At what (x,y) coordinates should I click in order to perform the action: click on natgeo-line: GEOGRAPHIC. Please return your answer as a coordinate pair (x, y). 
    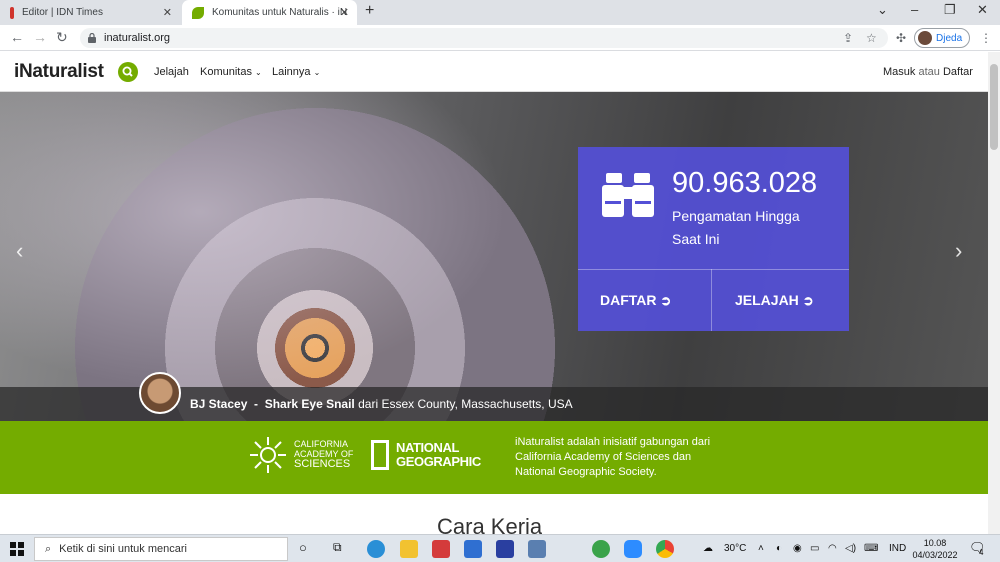
    Looking at the image, I should click on (438, 461).